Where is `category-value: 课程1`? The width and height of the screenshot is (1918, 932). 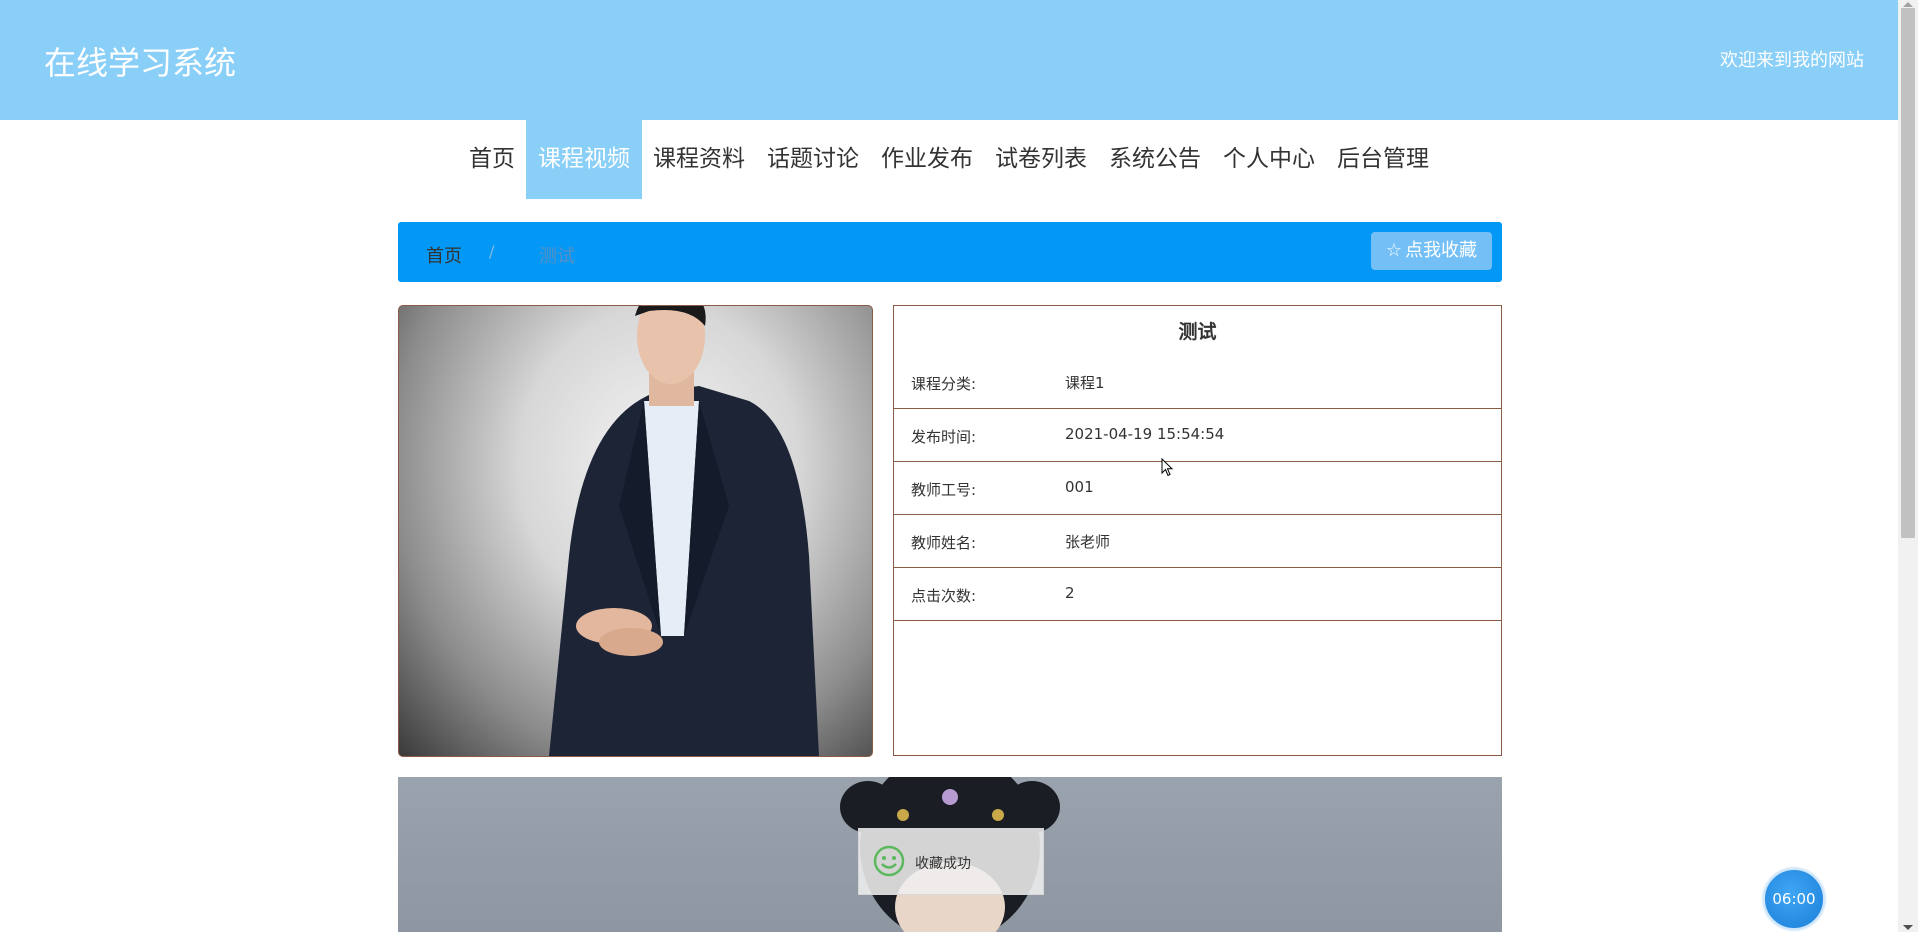 category-value: 课程1 is located at coordinates (1085, 383).